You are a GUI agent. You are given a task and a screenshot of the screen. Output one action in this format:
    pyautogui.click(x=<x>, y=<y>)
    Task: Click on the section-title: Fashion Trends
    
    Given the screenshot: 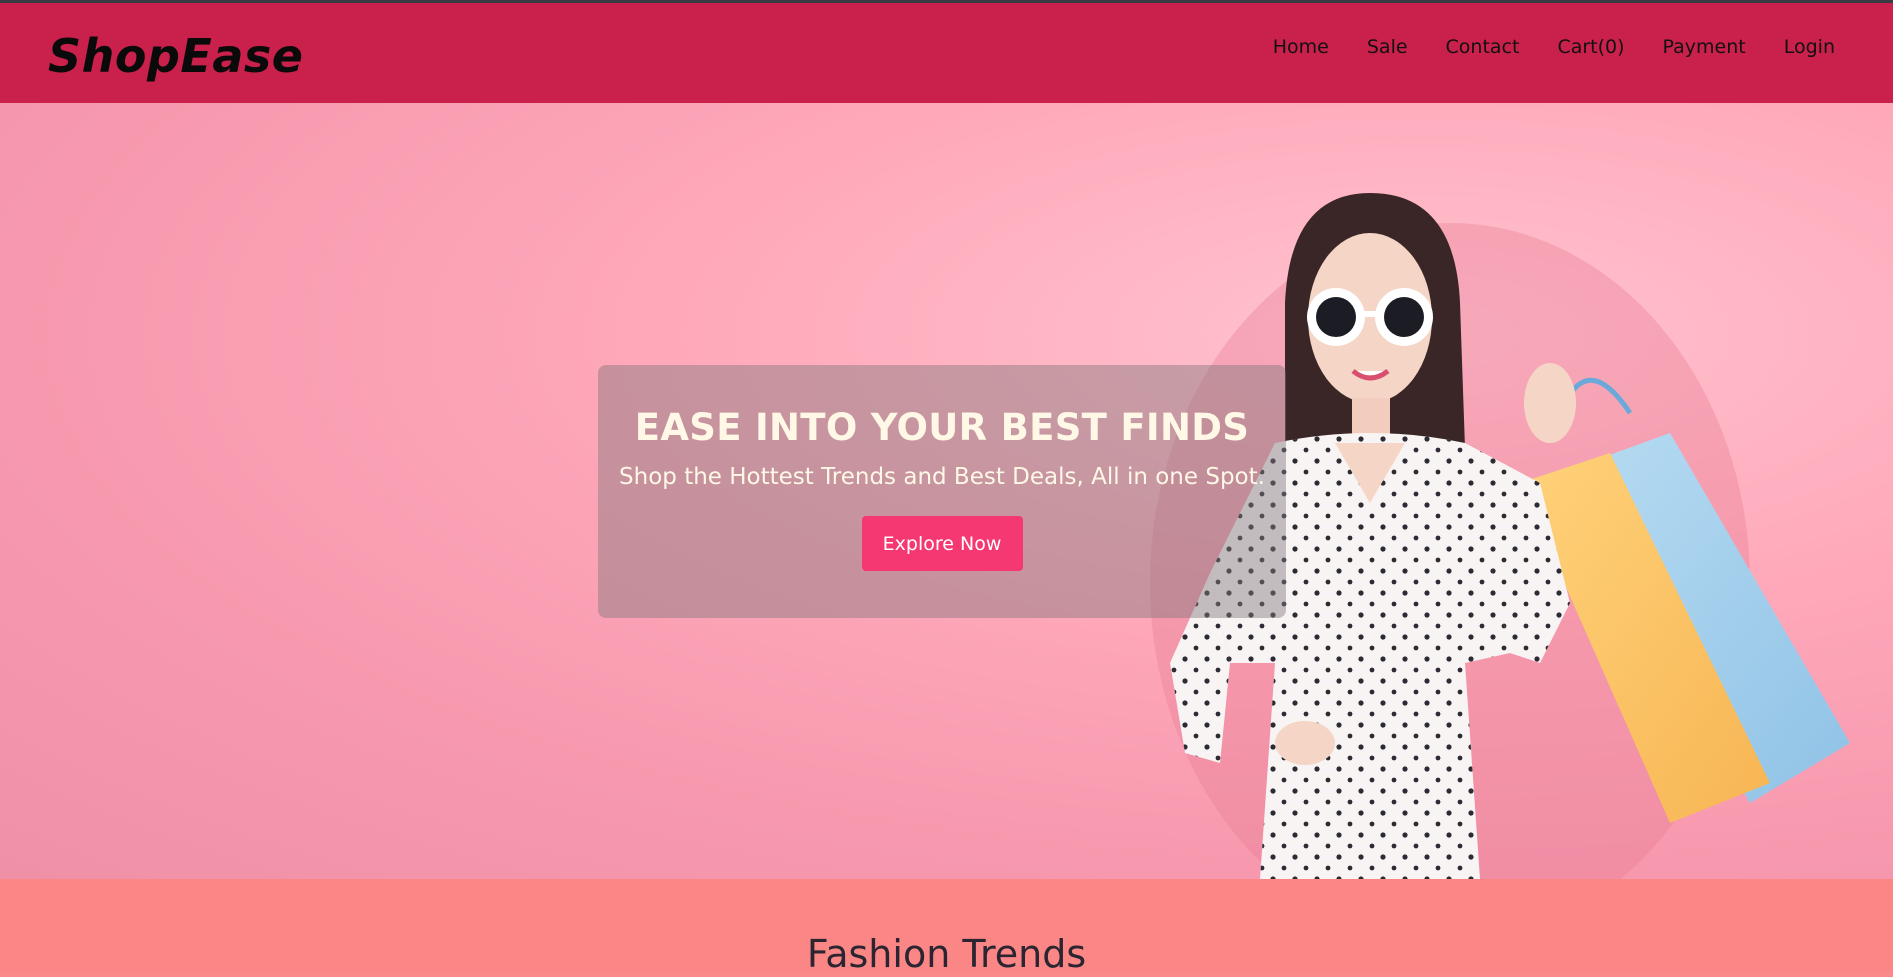 What is the action you would take?
    pyautogui.click(x=946, y=954)
    